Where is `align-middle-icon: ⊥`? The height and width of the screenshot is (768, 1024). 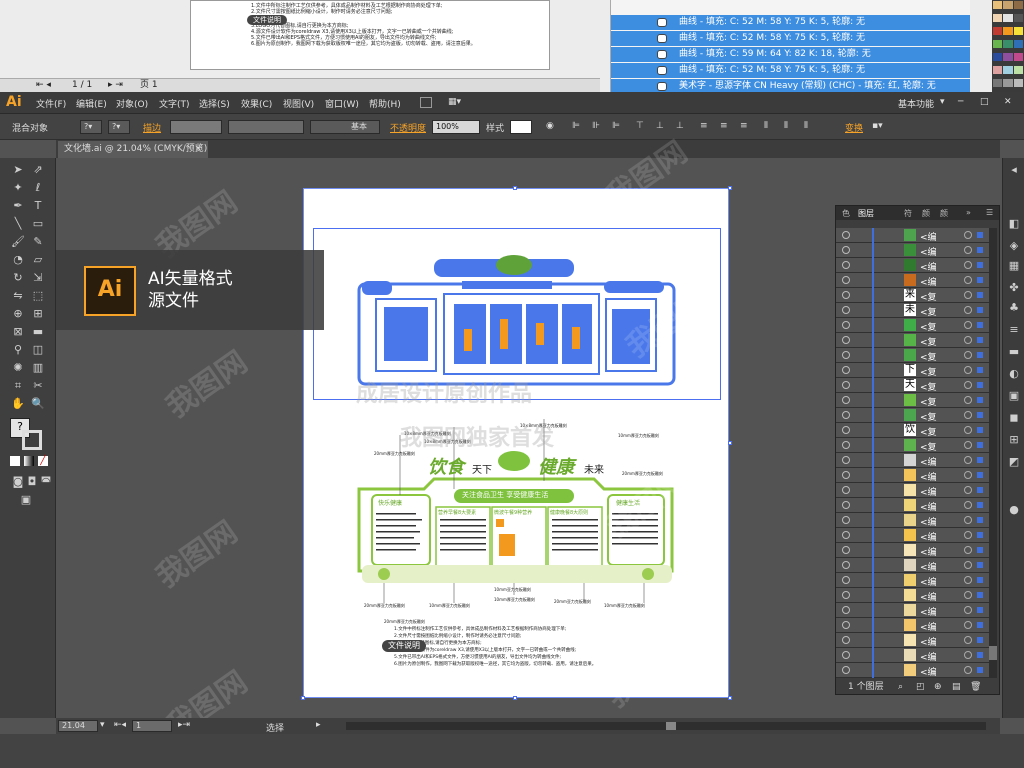
align-middle-icon: ⊥ is located at coordinates (660, 126).